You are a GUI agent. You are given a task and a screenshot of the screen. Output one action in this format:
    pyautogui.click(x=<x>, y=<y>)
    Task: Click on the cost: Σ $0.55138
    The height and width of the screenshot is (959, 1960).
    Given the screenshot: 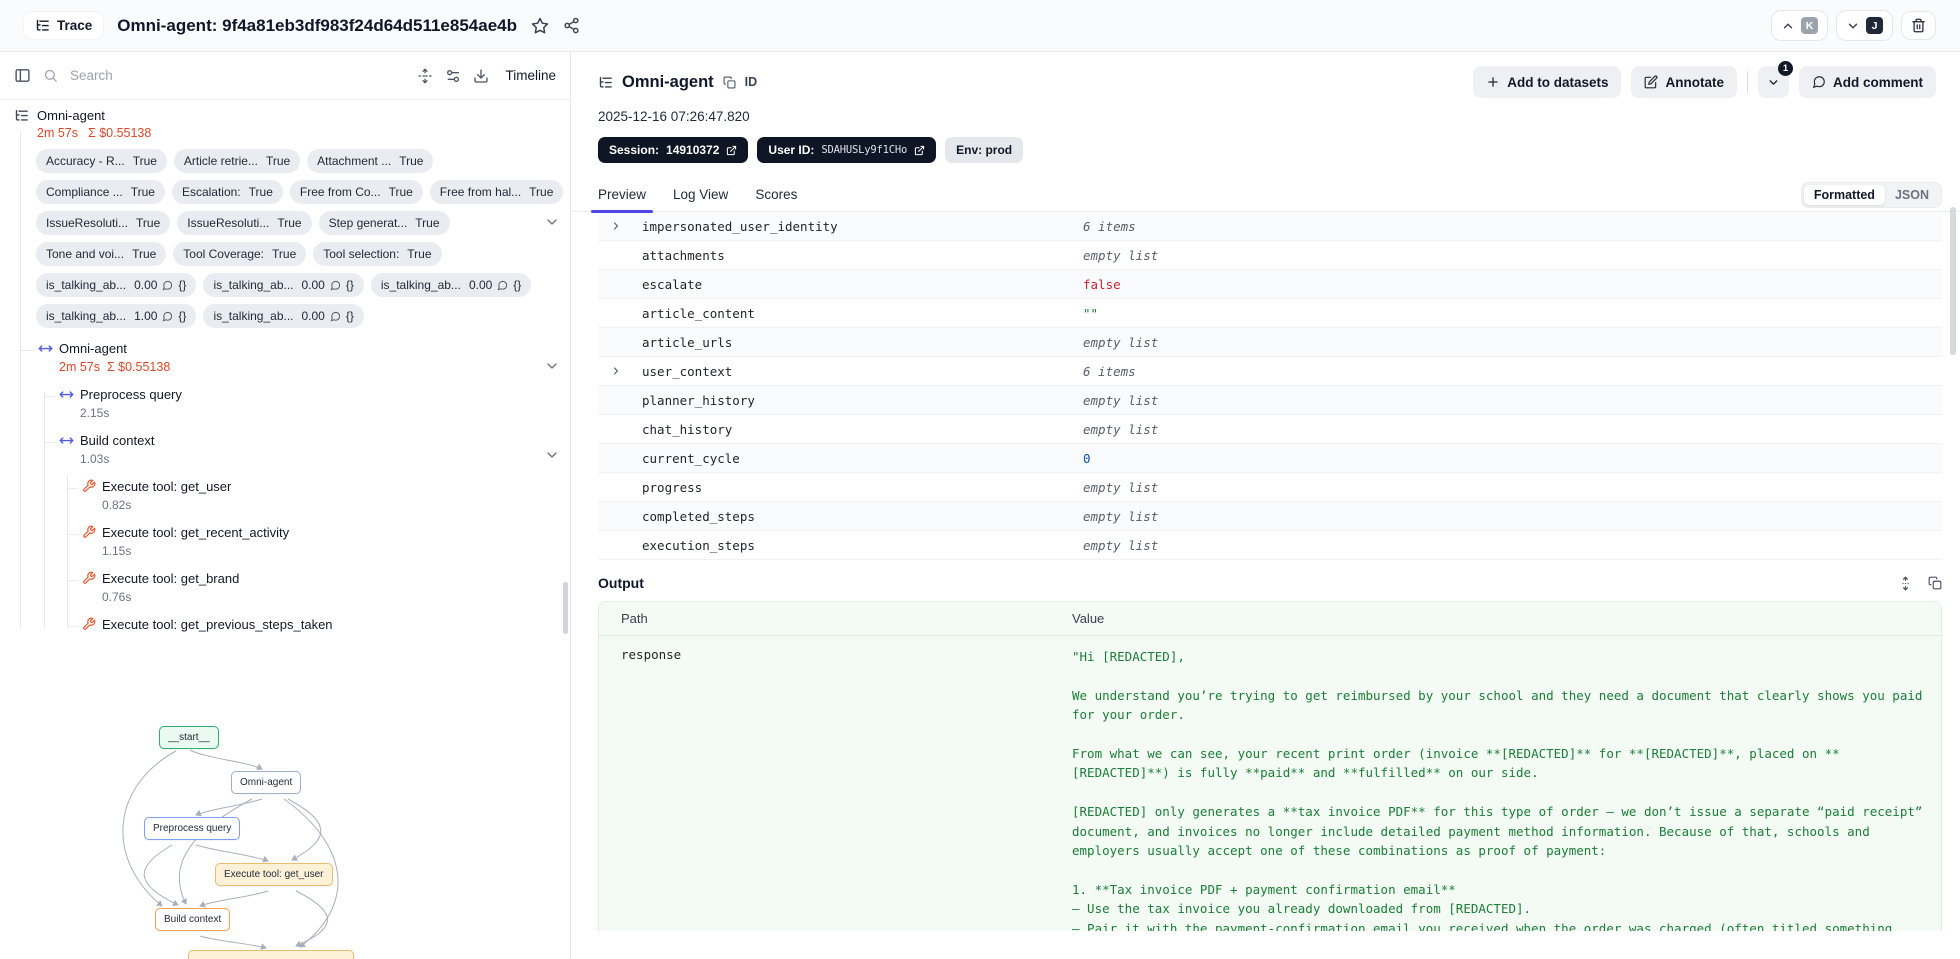 What is the action you would take?
    pyautogui.click(x=120, y=133)
    